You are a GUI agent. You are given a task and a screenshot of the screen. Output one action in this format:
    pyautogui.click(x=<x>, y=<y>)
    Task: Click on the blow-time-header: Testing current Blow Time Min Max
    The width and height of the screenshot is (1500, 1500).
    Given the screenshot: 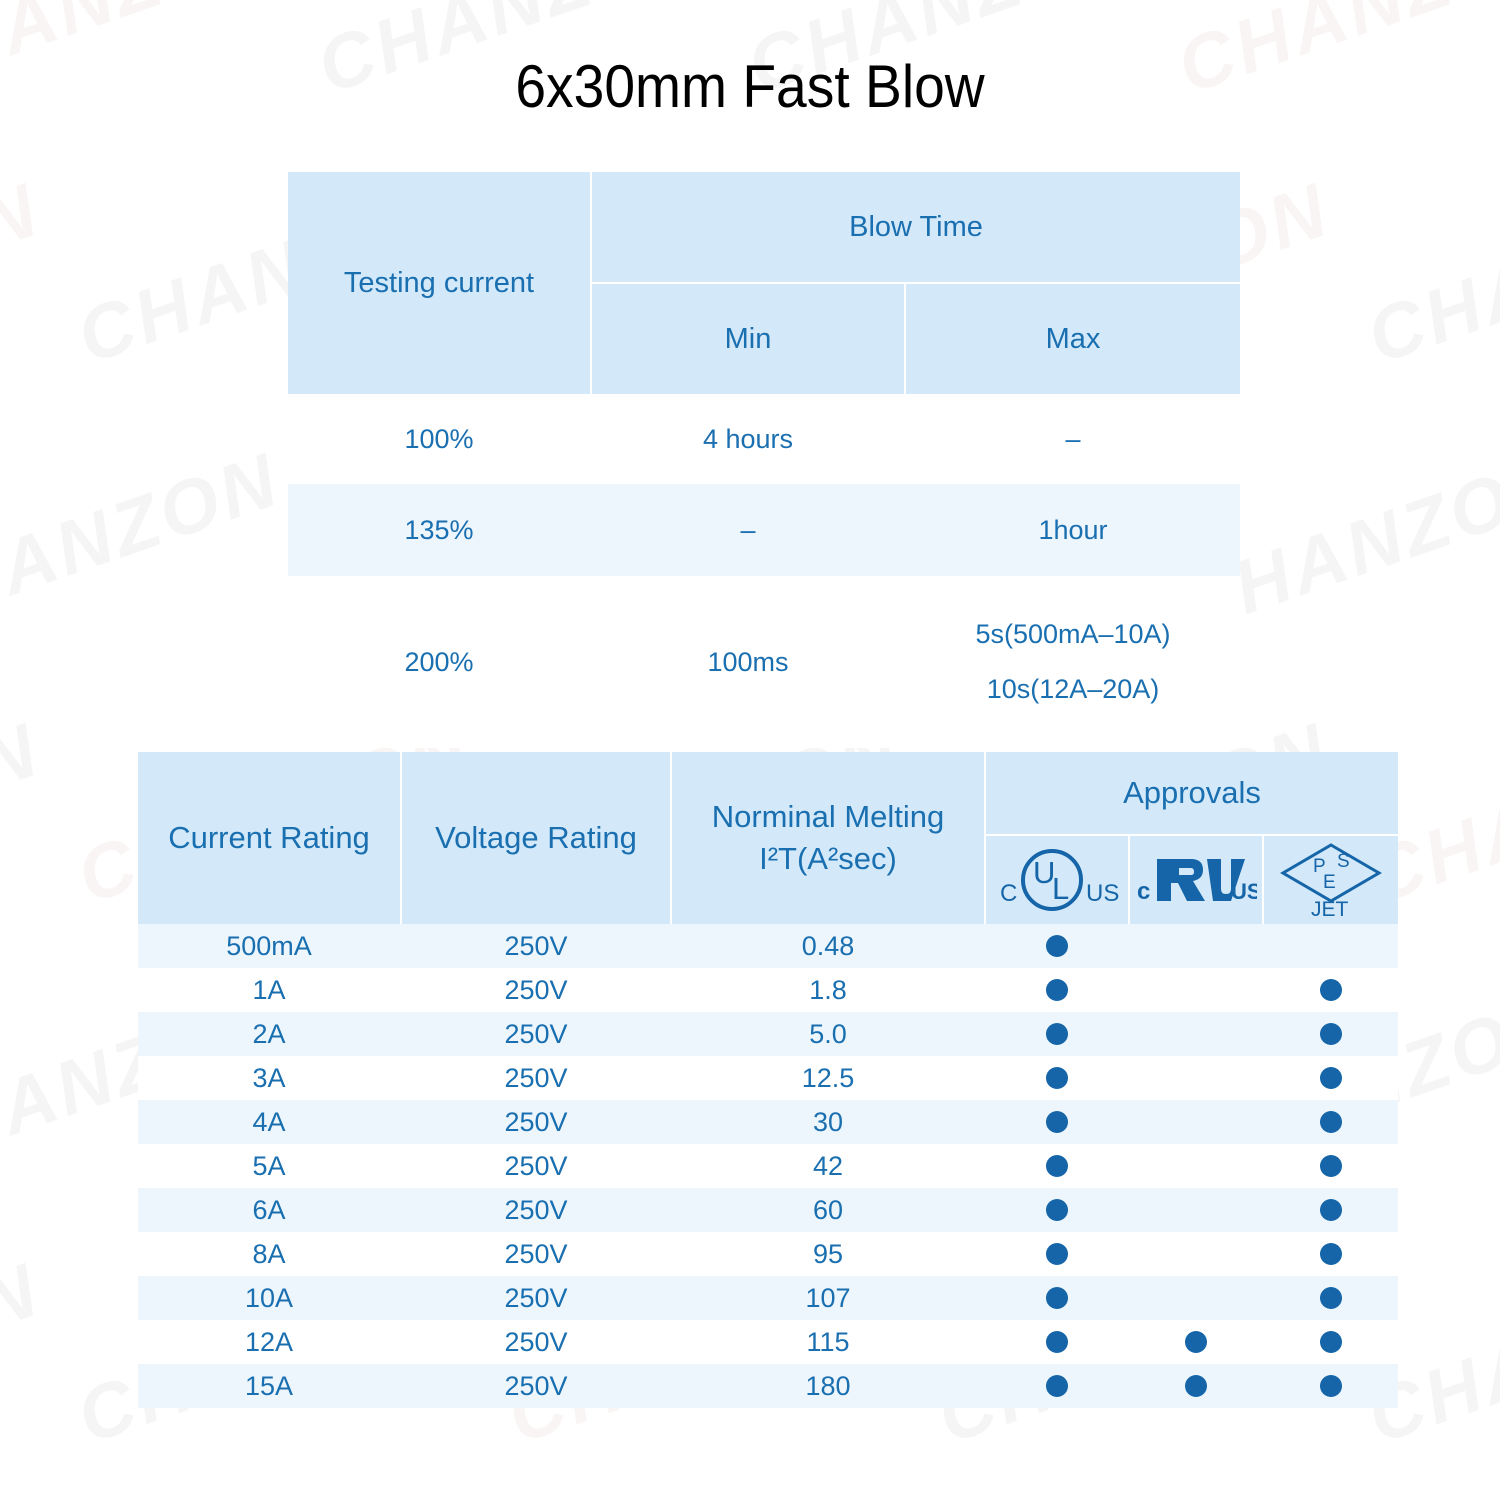 What is the action you would take?
    pyautogui.click(x=764, y=283)
    